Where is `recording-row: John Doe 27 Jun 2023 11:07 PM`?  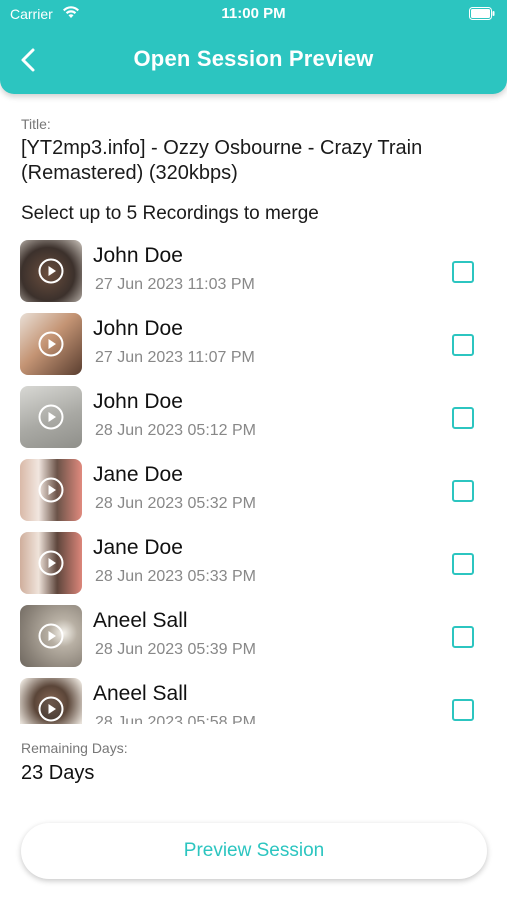
recording-row: John Doe 27 Jun 2023 11:07 PM is located at coordinates (253, 344).